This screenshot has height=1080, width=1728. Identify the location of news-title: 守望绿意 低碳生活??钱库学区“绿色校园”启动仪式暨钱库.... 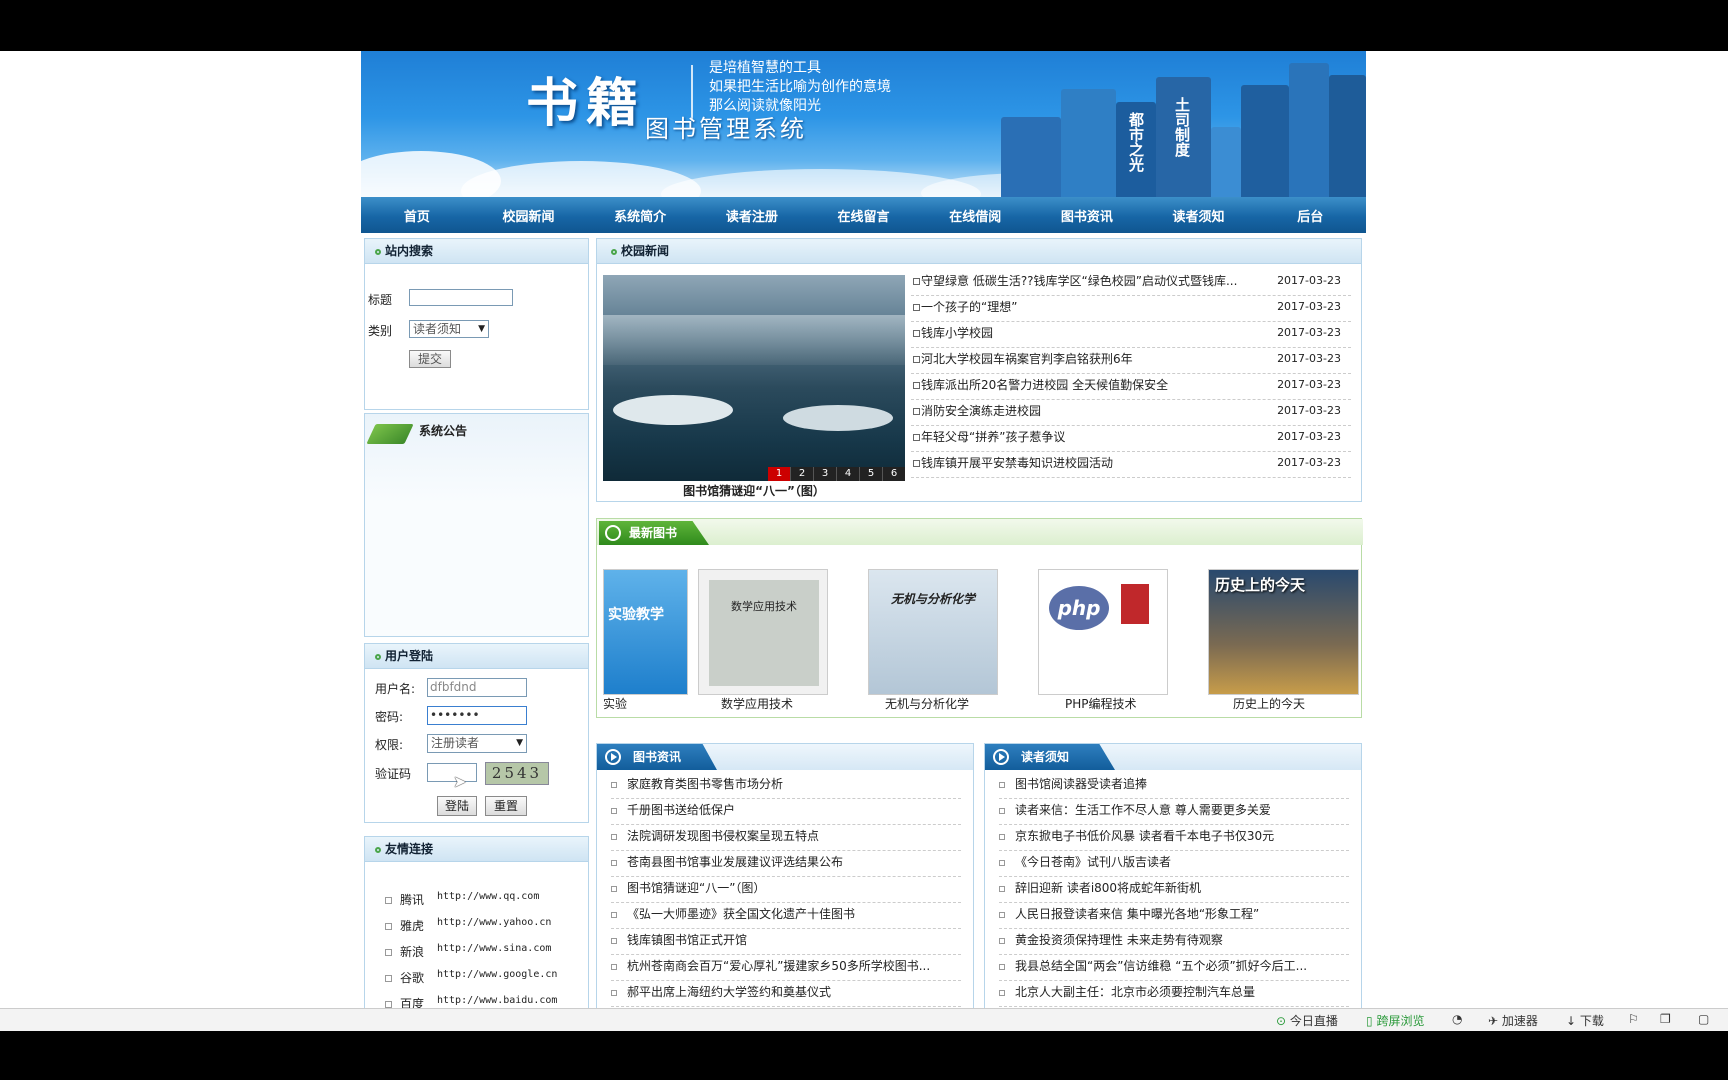
(1086, 281).